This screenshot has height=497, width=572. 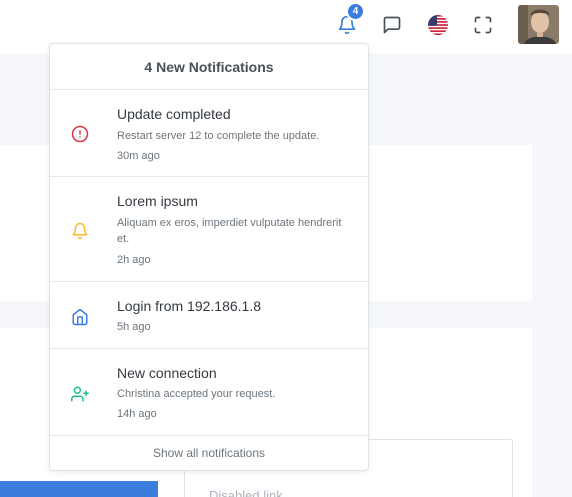 I want to click on fullscreen-button, so click(x=483, y=25).